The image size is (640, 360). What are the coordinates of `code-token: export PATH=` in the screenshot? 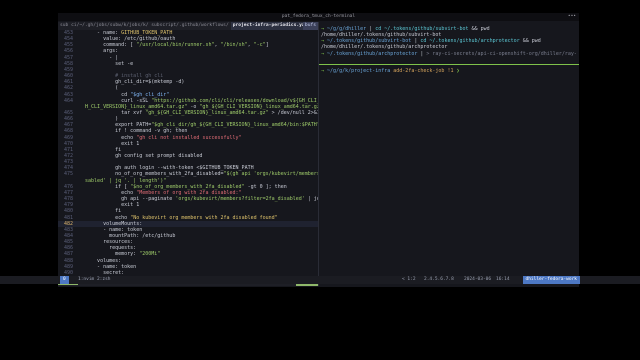 It's located at (115, 125).